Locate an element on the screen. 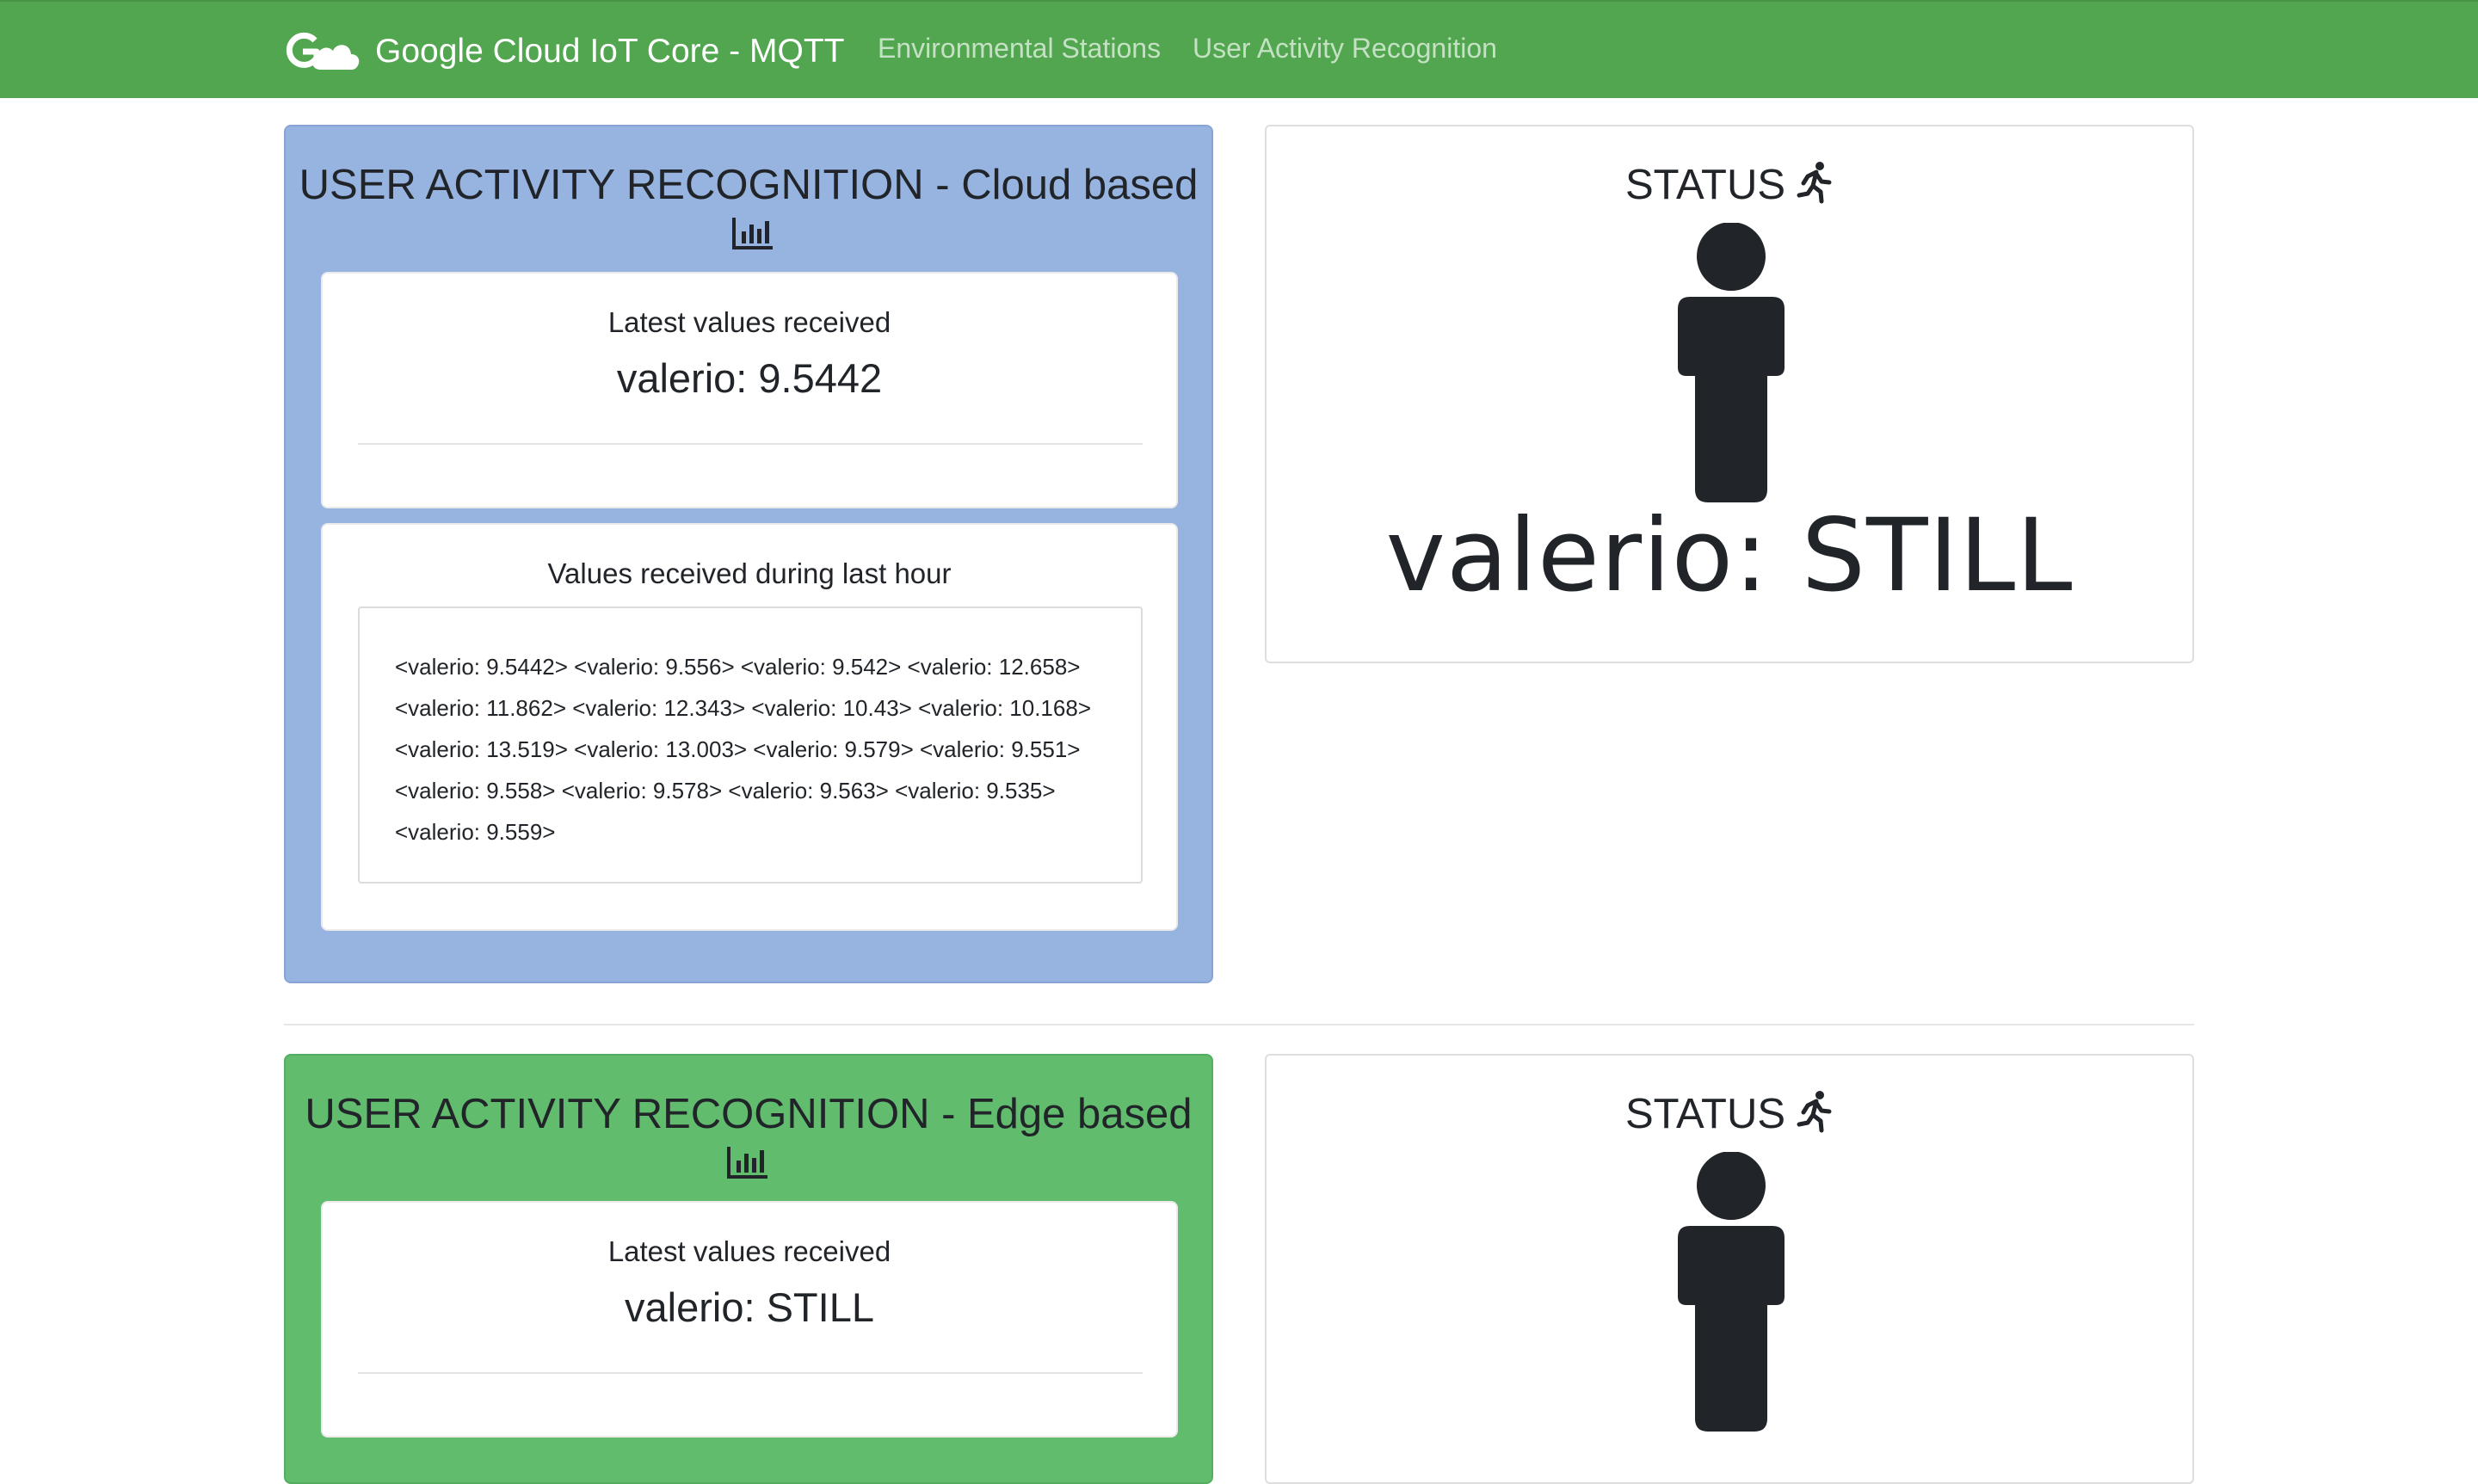 The height and width of the screenshot is (1484, 2478). cloud-panel-title: USER ACTIVITY RECOGNITION - Cloud based is located at coordinates (749, 185).